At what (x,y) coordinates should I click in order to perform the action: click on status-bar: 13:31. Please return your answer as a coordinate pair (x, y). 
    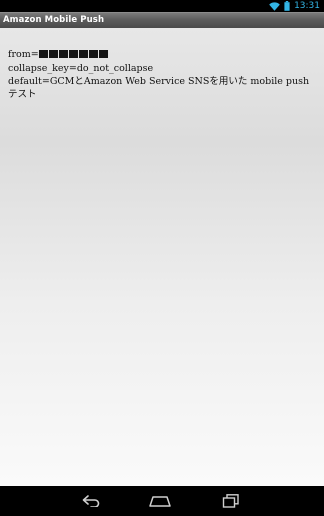
    Looking at the image, I should click on (162, 6).